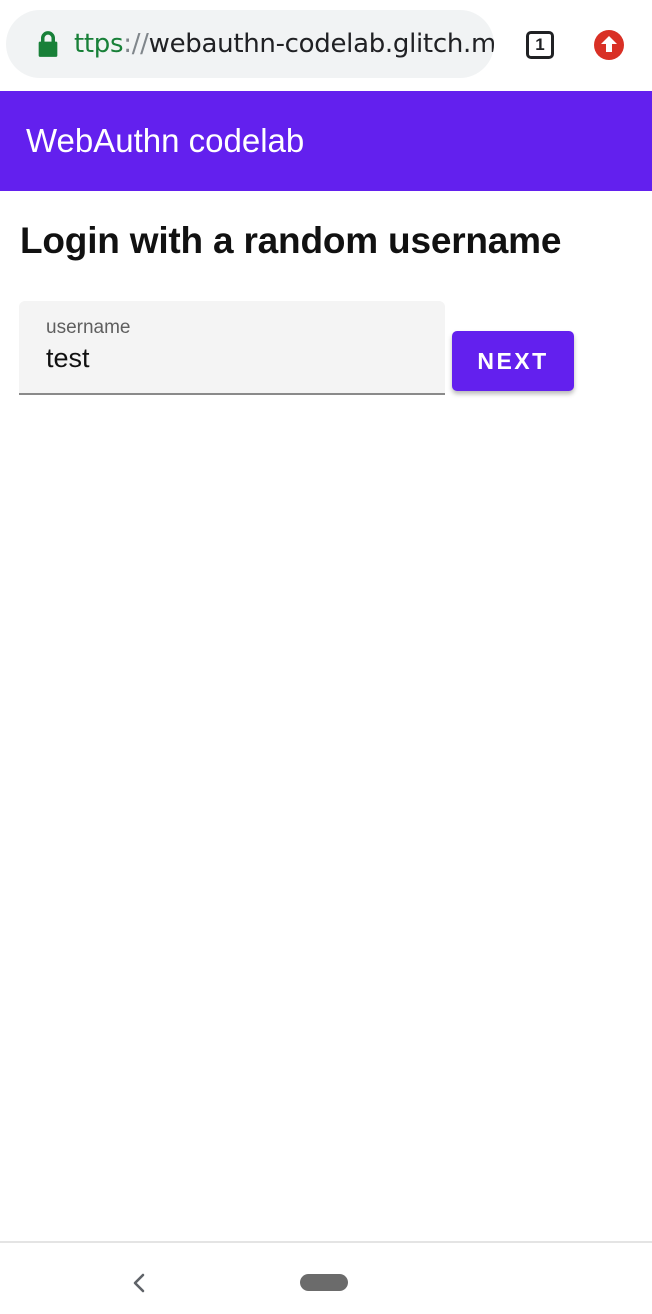  What do you see at coordinates (324, 1282) in the screenshot?
I see `home-icon` at bounding box center [324, 1282].